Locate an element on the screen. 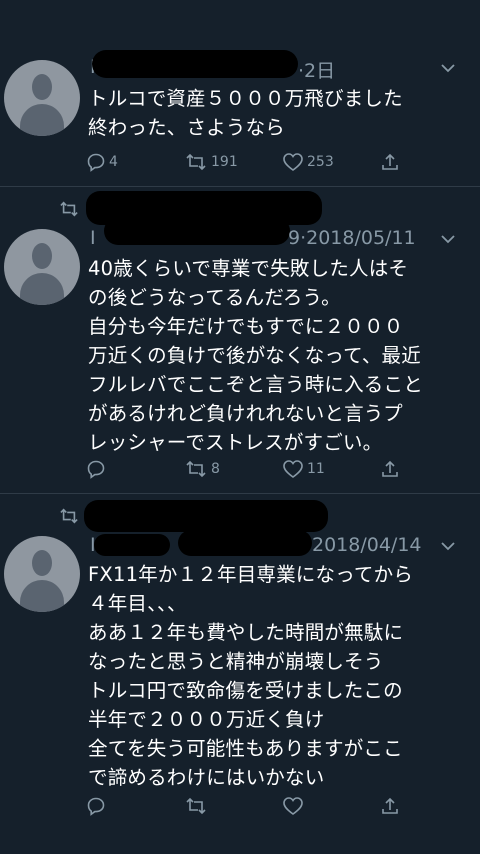 The width and height of the screenshot is (480, 854). user-name: I is located at coordinates (93, 238).